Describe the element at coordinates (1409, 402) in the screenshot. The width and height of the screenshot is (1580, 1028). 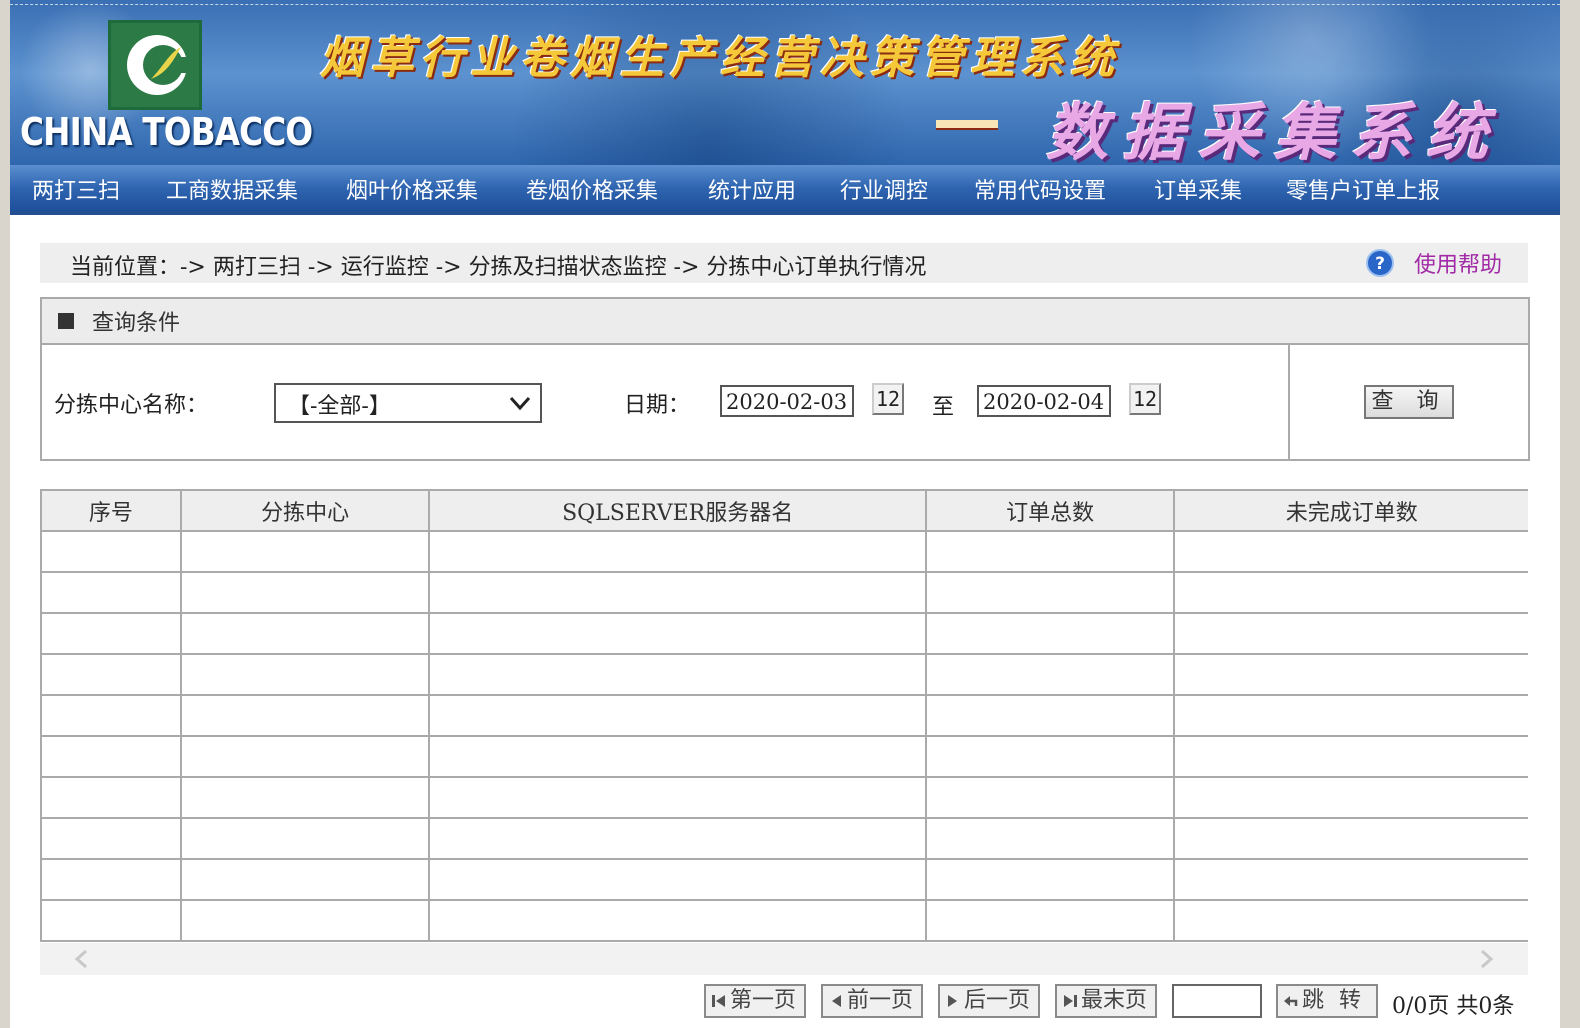
I see `query-button: 查 询` at that location.